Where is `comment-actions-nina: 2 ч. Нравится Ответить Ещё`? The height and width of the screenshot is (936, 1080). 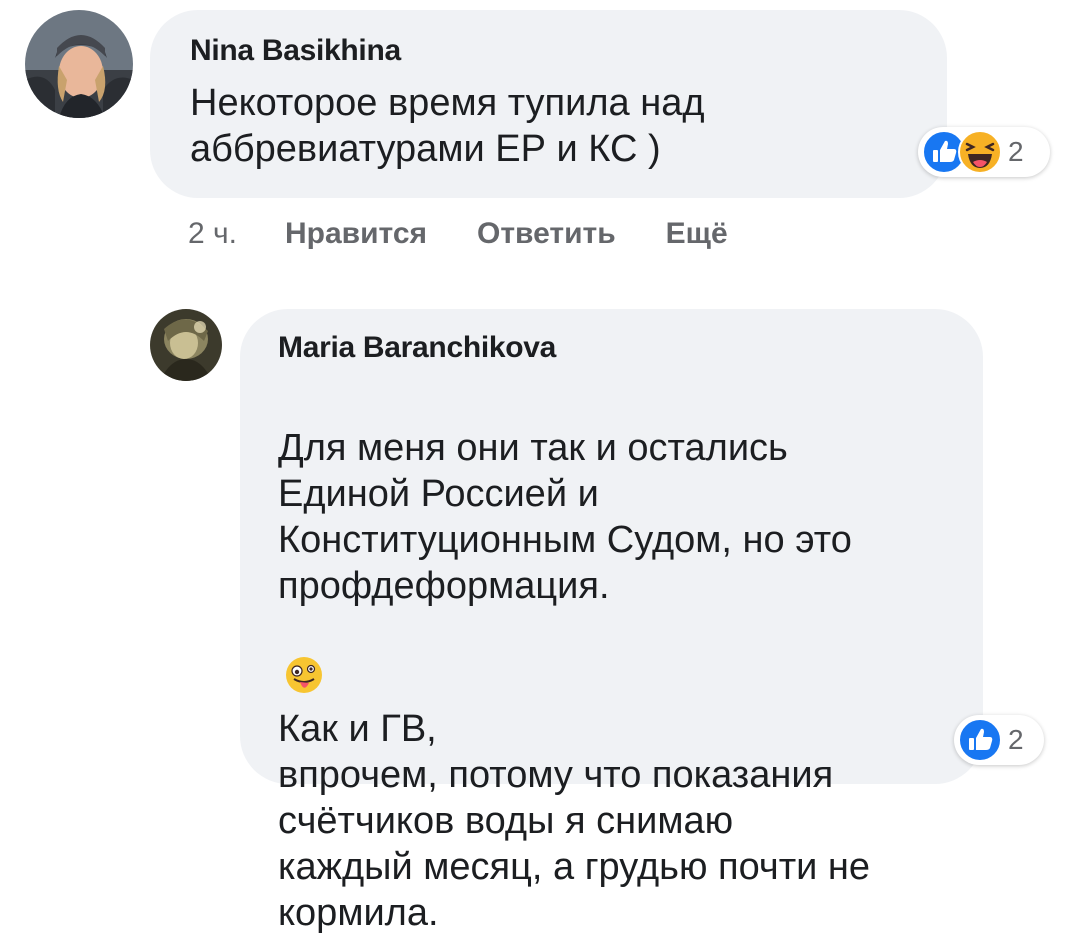 comment-actions-nina: 2 ч. Нравится Ответить Ещё is located at coordinates (483, 234).